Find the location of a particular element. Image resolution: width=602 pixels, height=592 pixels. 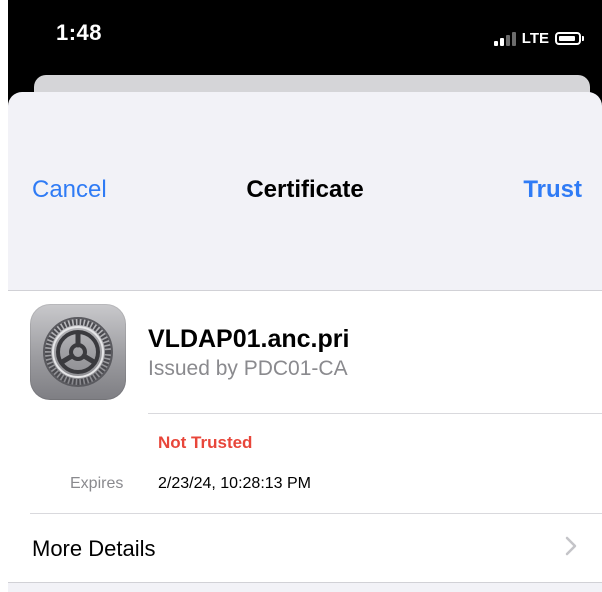

battery-icon is located at coordinates (568, 38).